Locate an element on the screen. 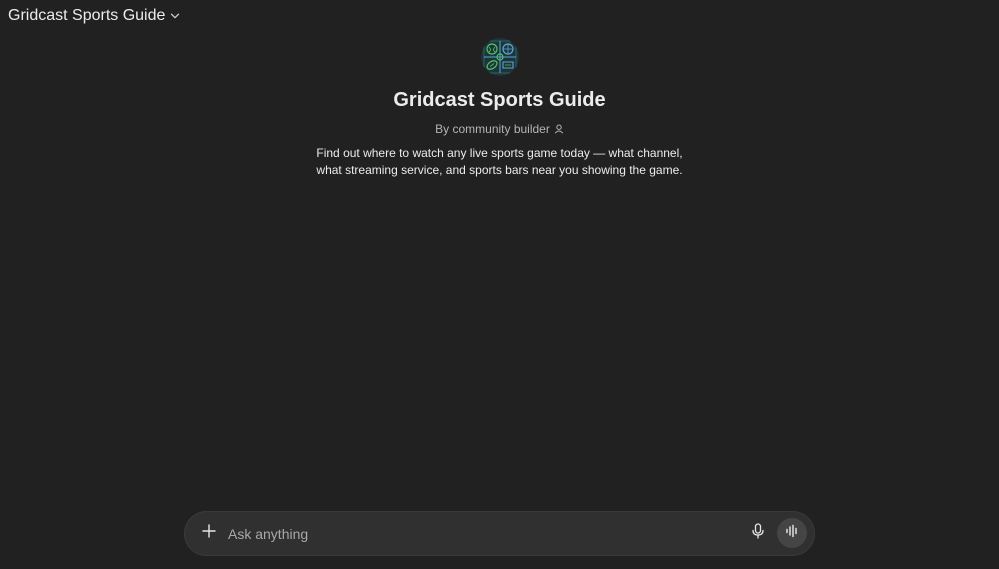 The height and width of the screenshot is (569, 999). prompt-input is located at coordinates (478, 534).